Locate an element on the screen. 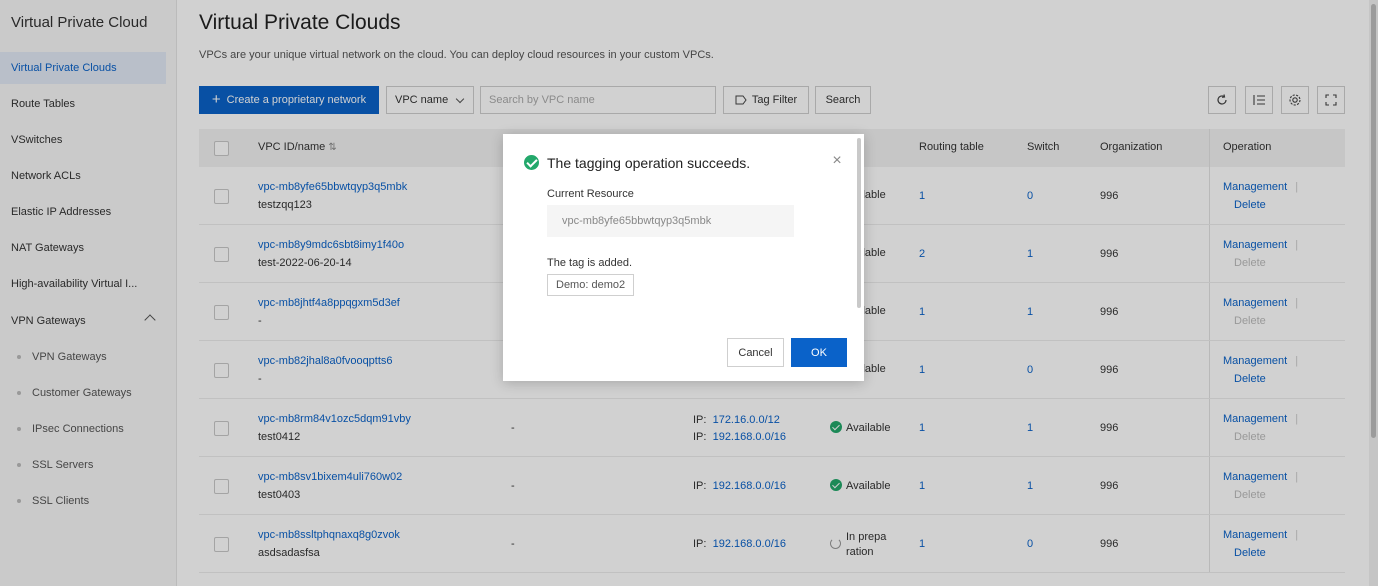 This screenshot has height=586, width=1378. current-resource-label: Current Resource is located at coordinates (590, 194).